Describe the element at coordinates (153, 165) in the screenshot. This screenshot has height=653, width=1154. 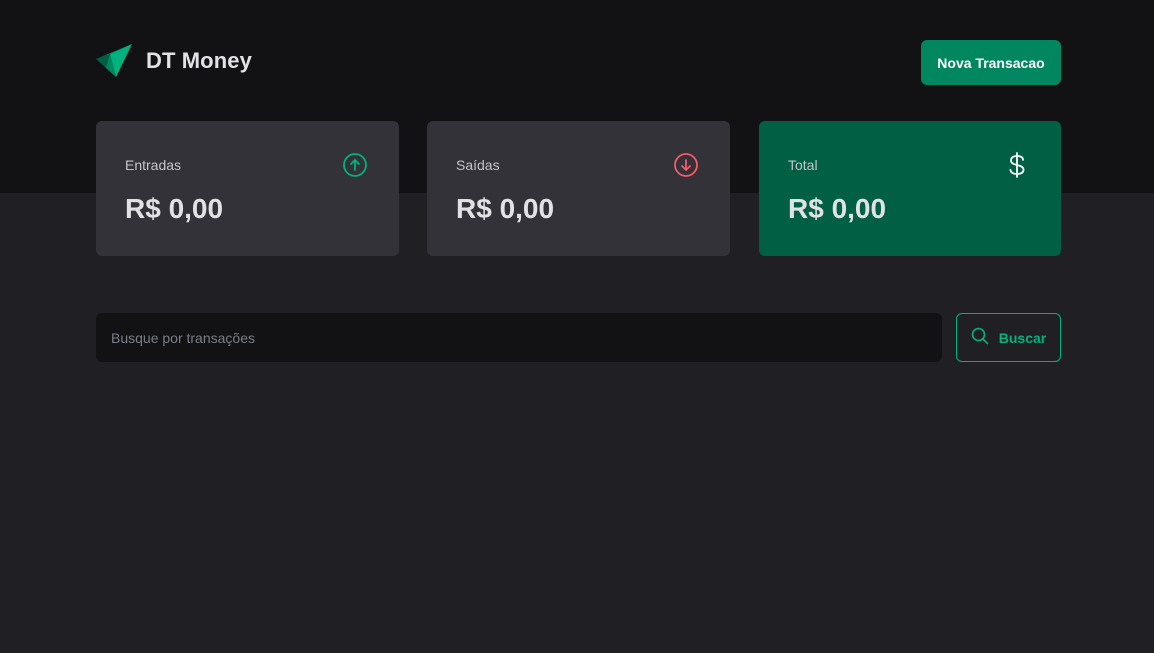
I see `income-label: Entradas` at that location.